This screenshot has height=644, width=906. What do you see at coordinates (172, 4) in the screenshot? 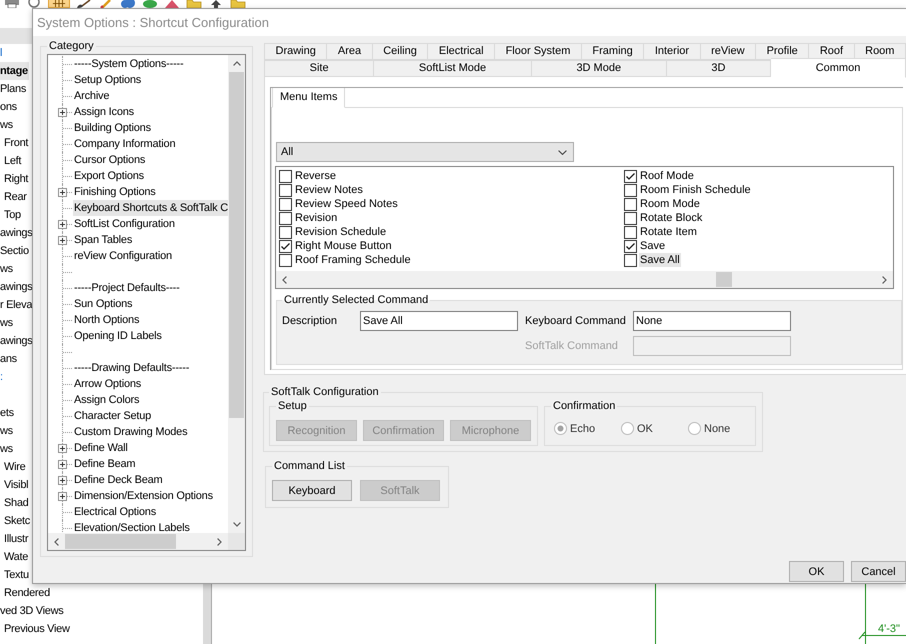
I see `triangle-icon` at bounding box center [172, 4].